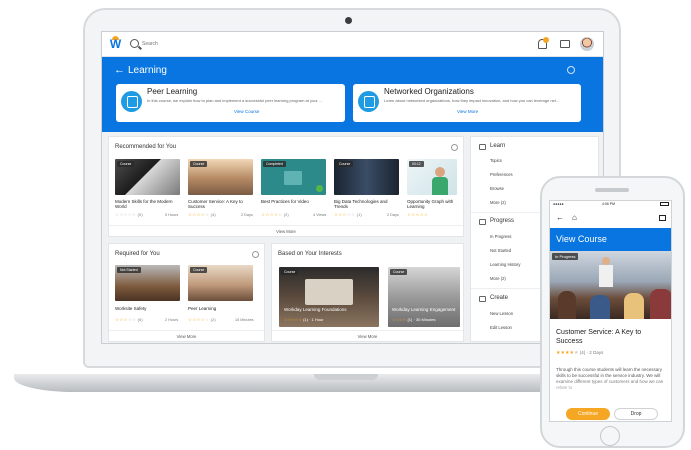 This screenshot has width=691, height=450. Describe the element at coordinates (588, 414) in the screenshot. I see `continue-button: Continue` at that location.